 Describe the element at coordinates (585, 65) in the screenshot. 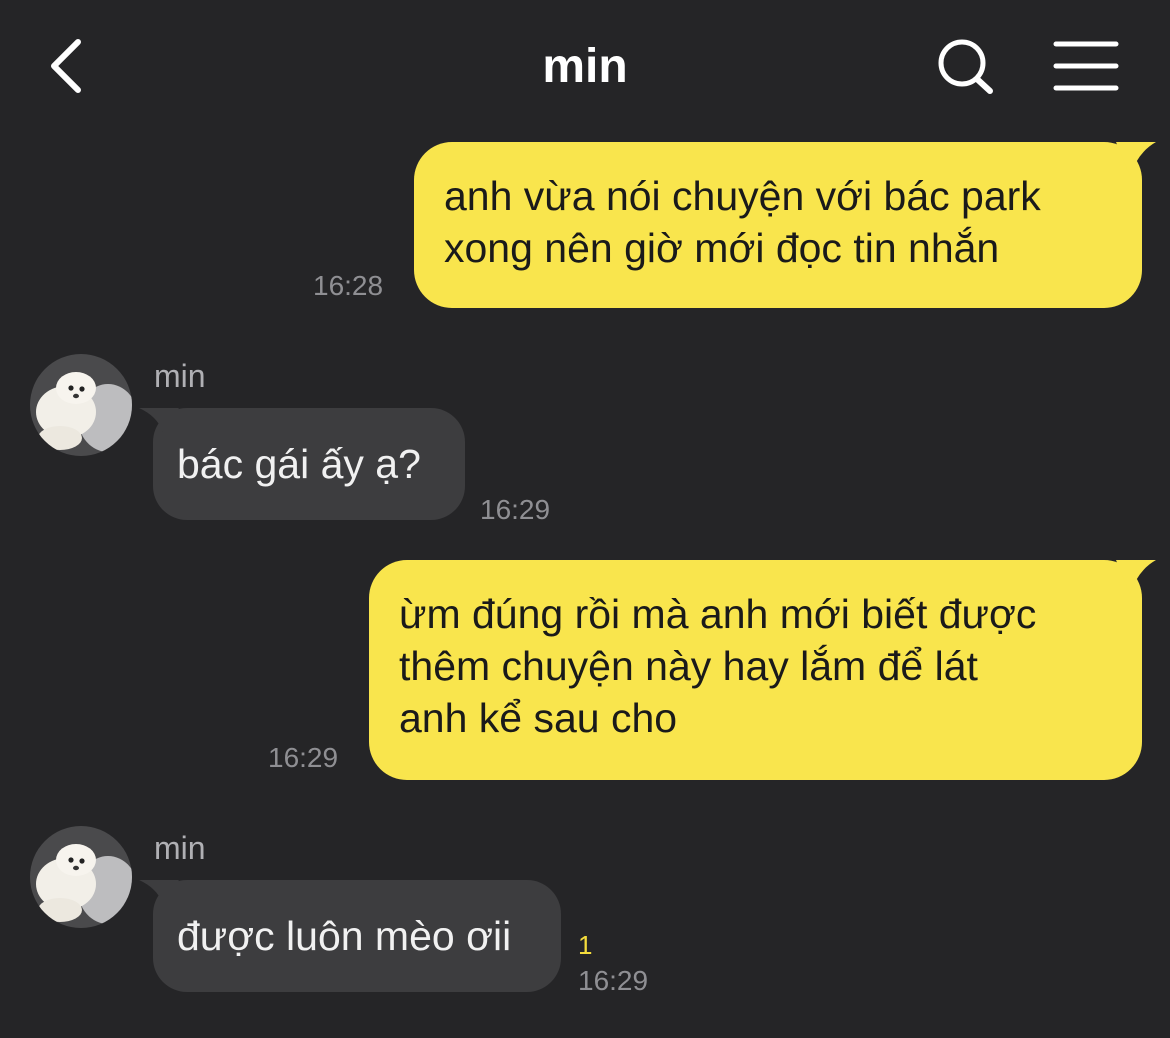

I see `chat-header: min` at that location.